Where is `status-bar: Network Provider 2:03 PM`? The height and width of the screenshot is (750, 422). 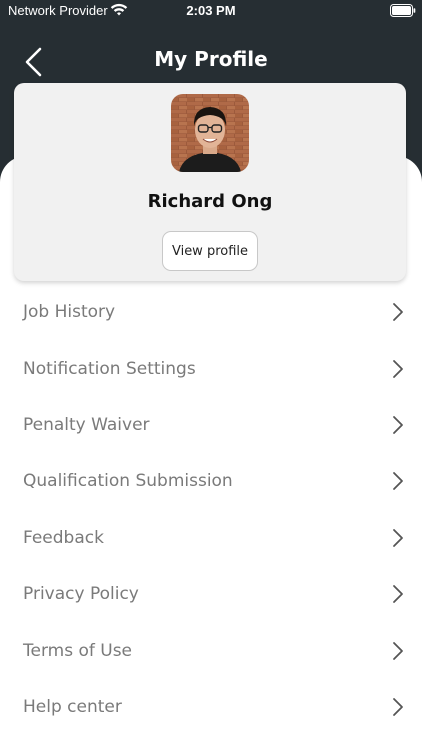 status-bar: Network Provider 2:03 PM is located at coordinates (211, 11).